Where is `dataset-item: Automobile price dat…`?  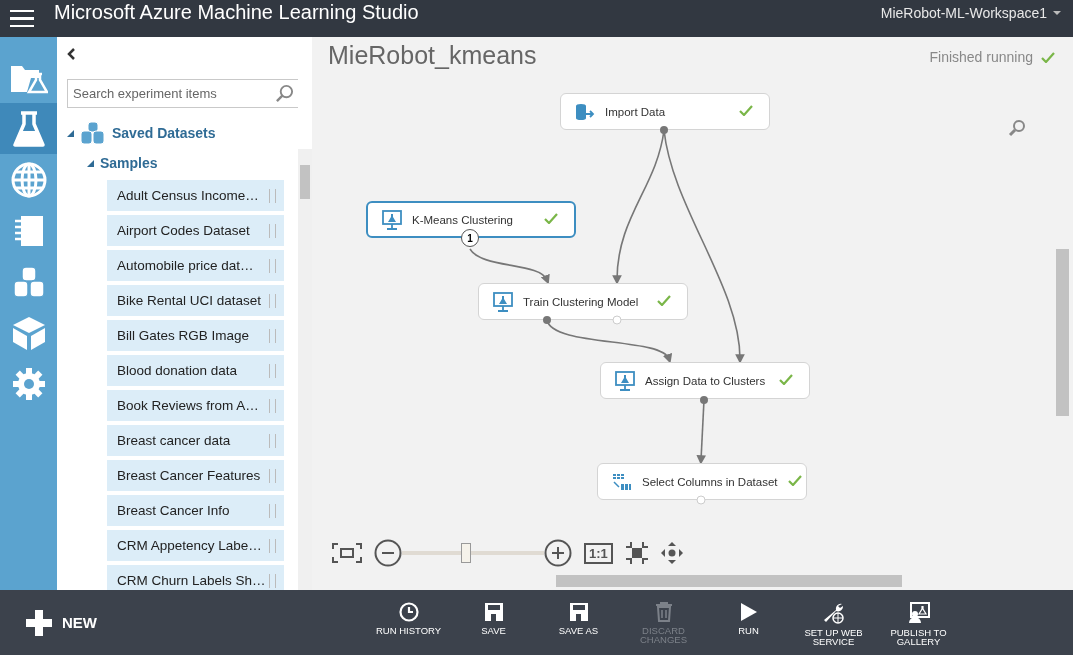
dataset-item: Automobile price dat… is located at coordinates (195, 265).